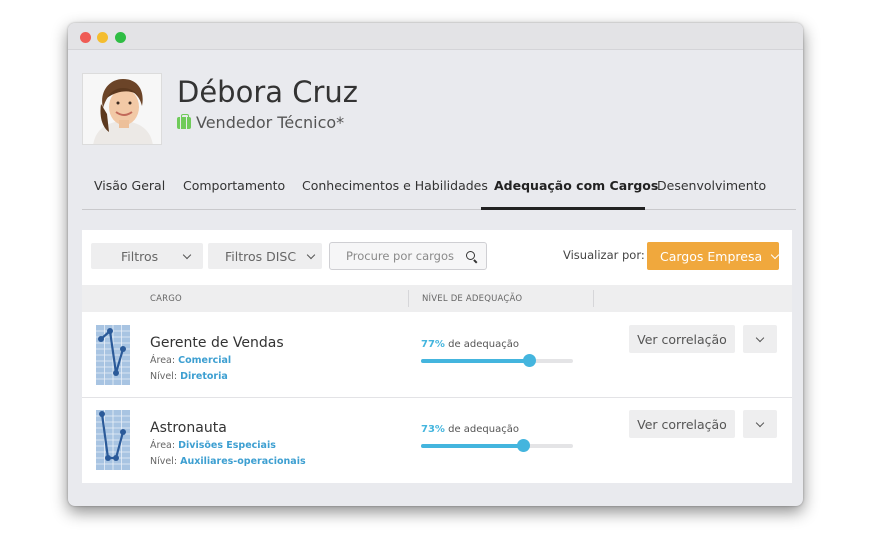 This screenshot has height=540, width=870. I want to click on profile-role-label: Vendedor Técnico*, so click(270, 122).